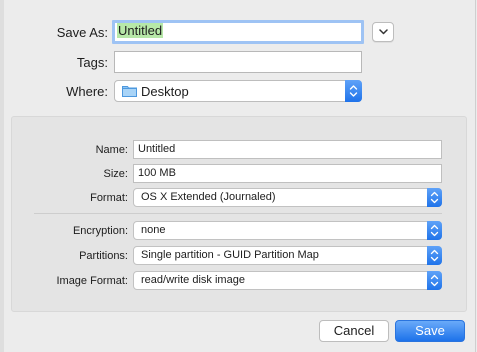  I want to click on where-popup: Desktop, so click(238, 91).